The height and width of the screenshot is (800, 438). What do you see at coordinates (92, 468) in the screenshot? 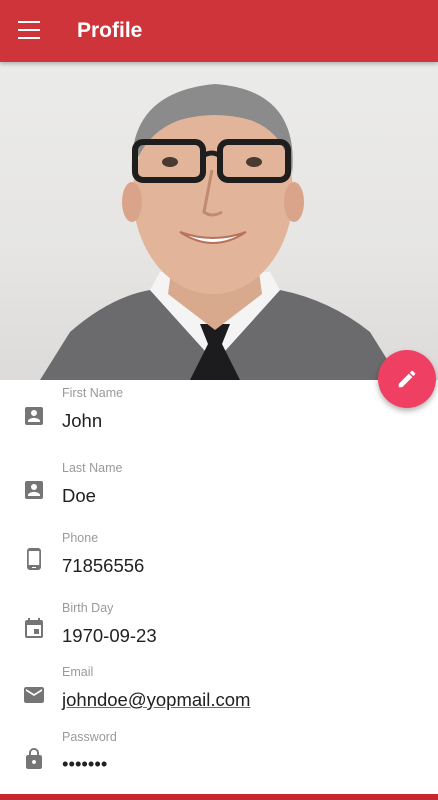
I see `field-label: Last Name` at bounding box center [92, 468].